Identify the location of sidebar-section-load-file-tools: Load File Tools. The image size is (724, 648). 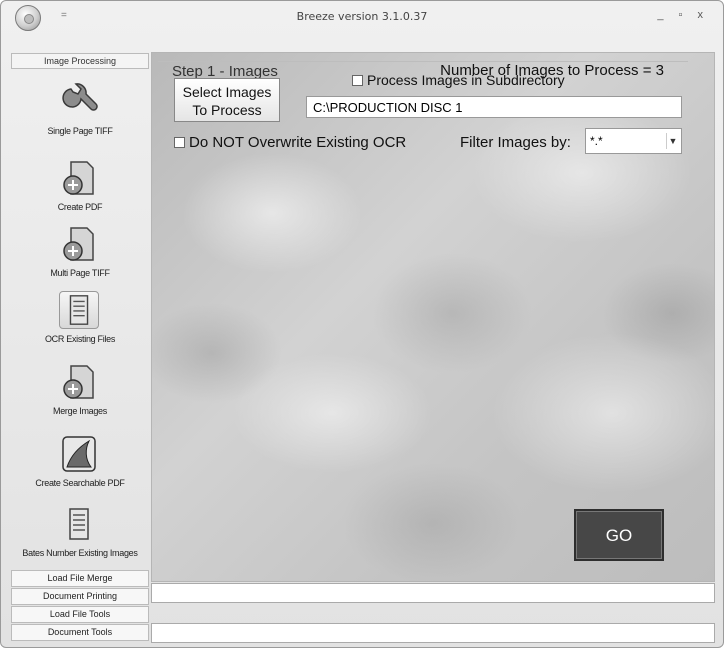
(80, 614).